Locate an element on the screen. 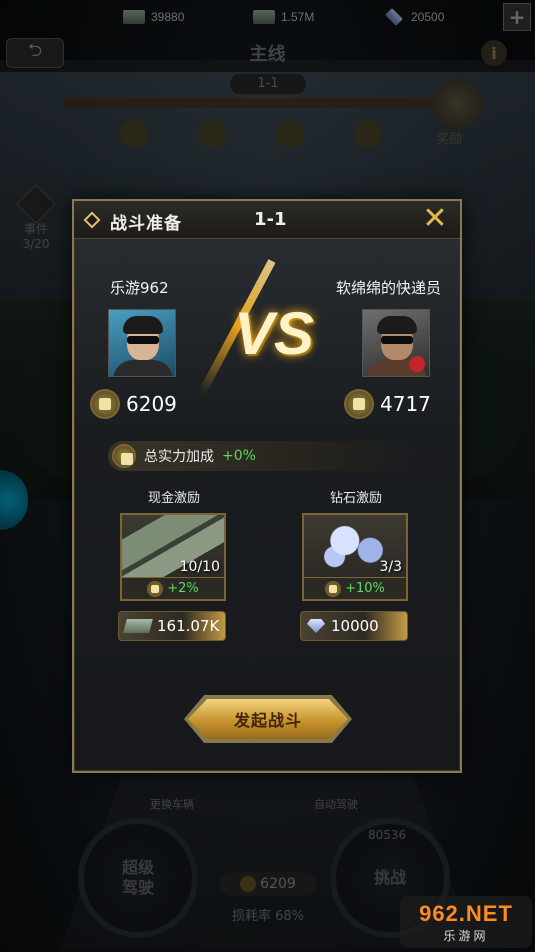 Image resolution: width=535 pixels, height=952 pixels. player-power-value: 6209 is located at coordinates (151, 404).